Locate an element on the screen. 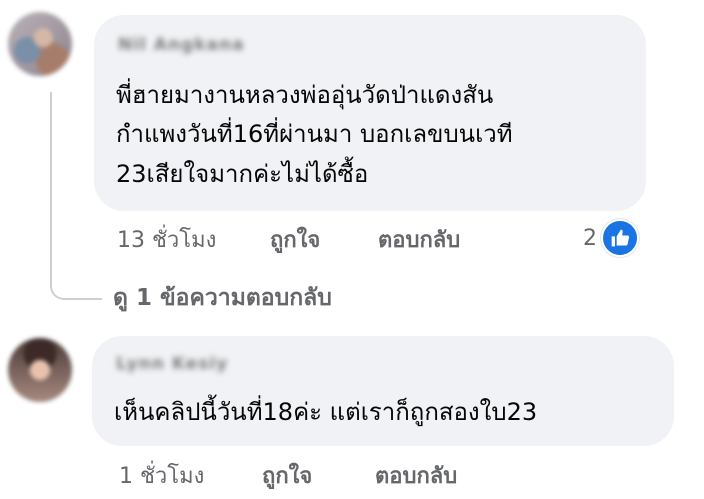 The height and width of the screenshot is (499, 704). comment-text-line: กำแพงวันที่16ที่ผ่านมา บอกเลขบนเวที is located at coordinates (314, 134).